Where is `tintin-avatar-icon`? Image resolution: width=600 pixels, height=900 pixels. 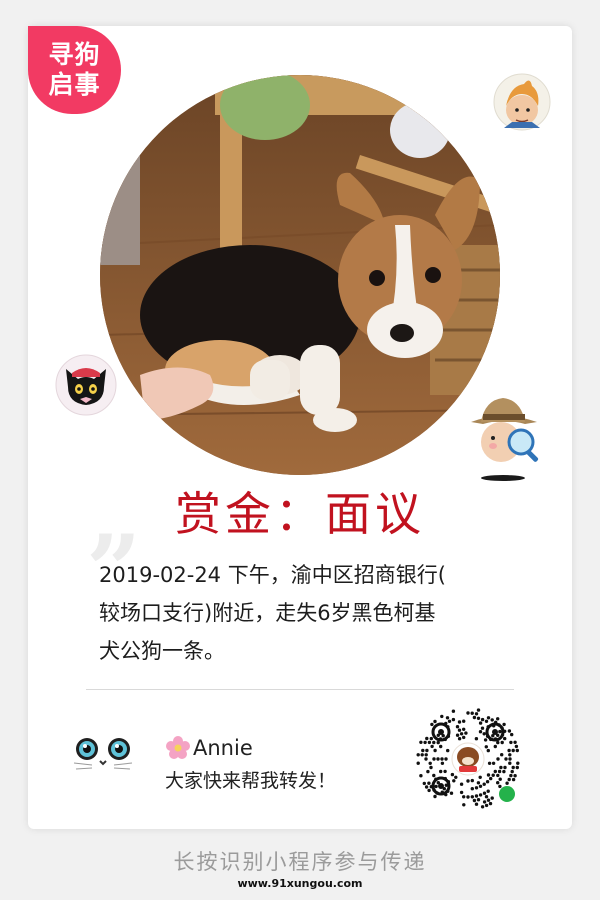 tintin-avatar-icon is located at coordinates (522, 102).